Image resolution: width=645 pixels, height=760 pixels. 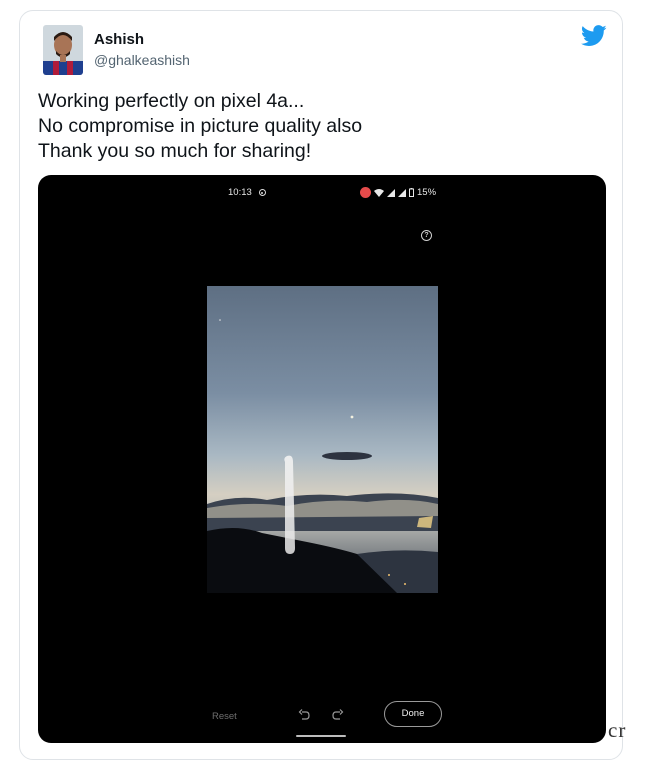 What do you see at coordinates (224, 716) in the screenshot?
I see `reset-button: Reset` at bounding box center [224, 716].